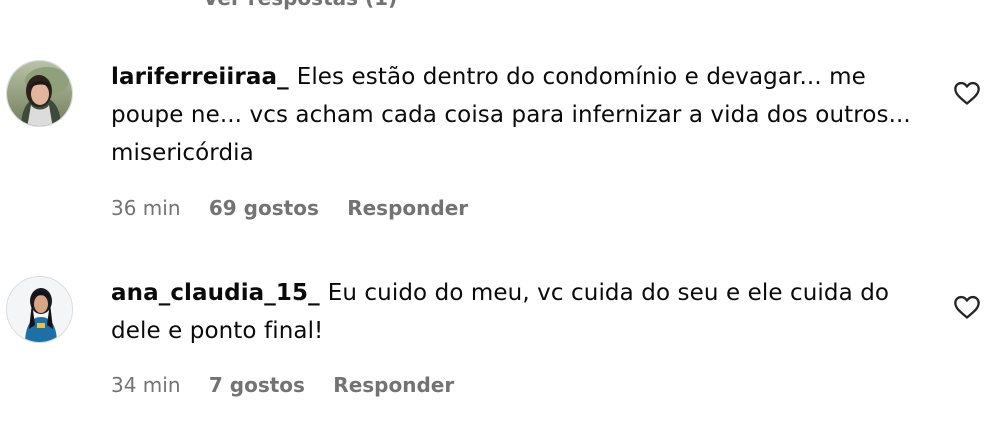 The height and width of the screenshot is (436, 1000). I want to click on comment-time: 36 min, so click(146, 208).